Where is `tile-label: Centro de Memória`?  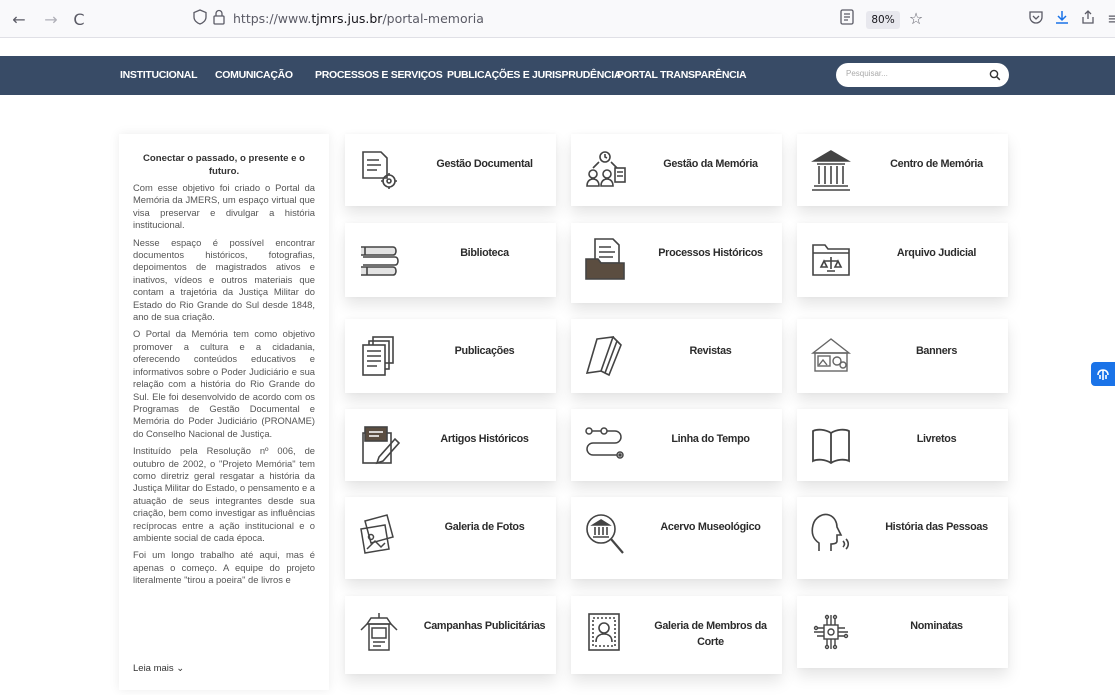 tile-label: Centro de Memória is located at coordinates (936, 164).